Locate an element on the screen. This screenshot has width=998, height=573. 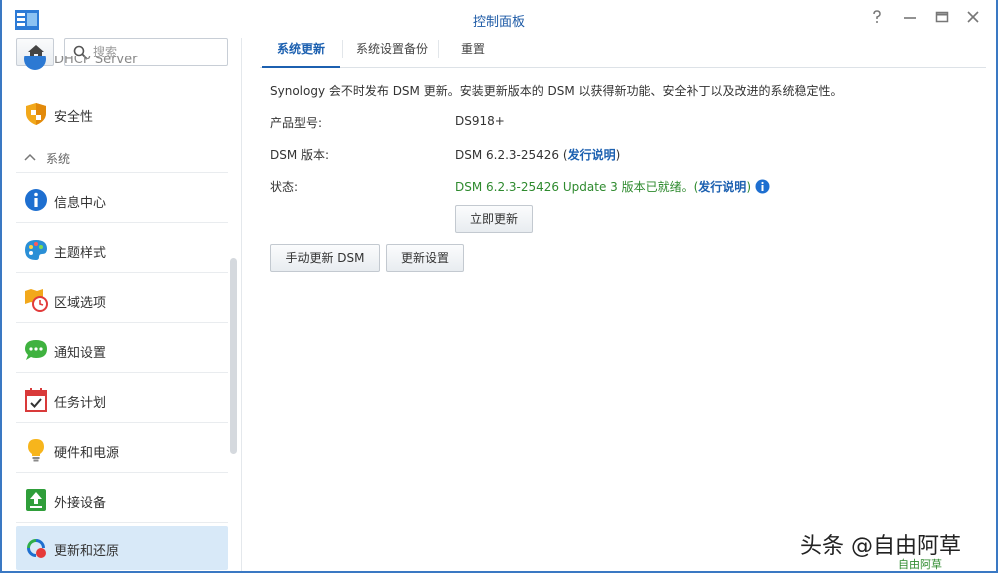
chevron-up-icon is located at coordinates (30, 157).